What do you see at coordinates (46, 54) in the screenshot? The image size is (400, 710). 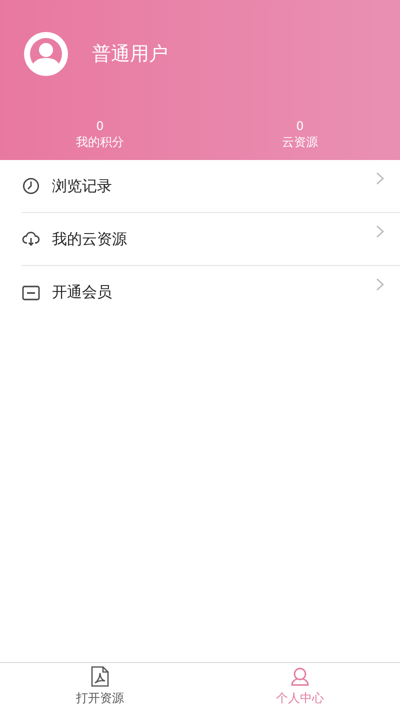 I see `avatar-icon` at bounding box center [46, 54].